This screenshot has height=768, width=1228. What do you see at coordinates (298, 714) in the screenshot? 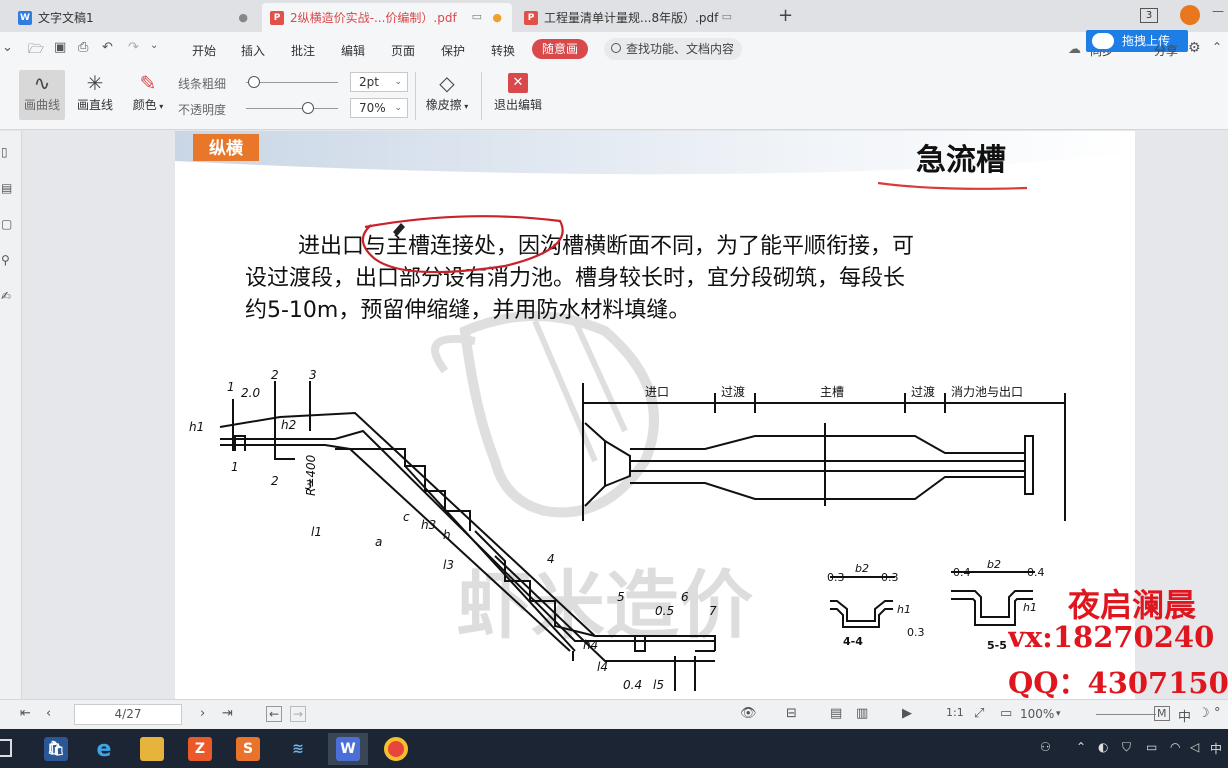
I see `forward-icon: →` at bounding box center [298, 714].